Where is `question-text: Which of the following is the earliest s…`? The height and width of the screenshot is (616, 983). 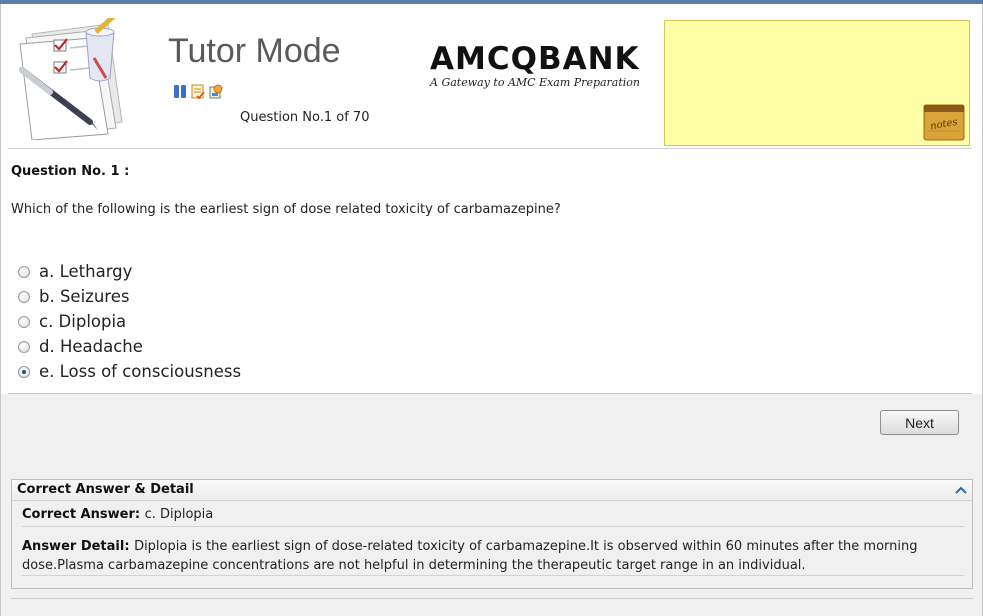
question-text: Which of the following is the earliest s… is located at coordinates (286, 209).